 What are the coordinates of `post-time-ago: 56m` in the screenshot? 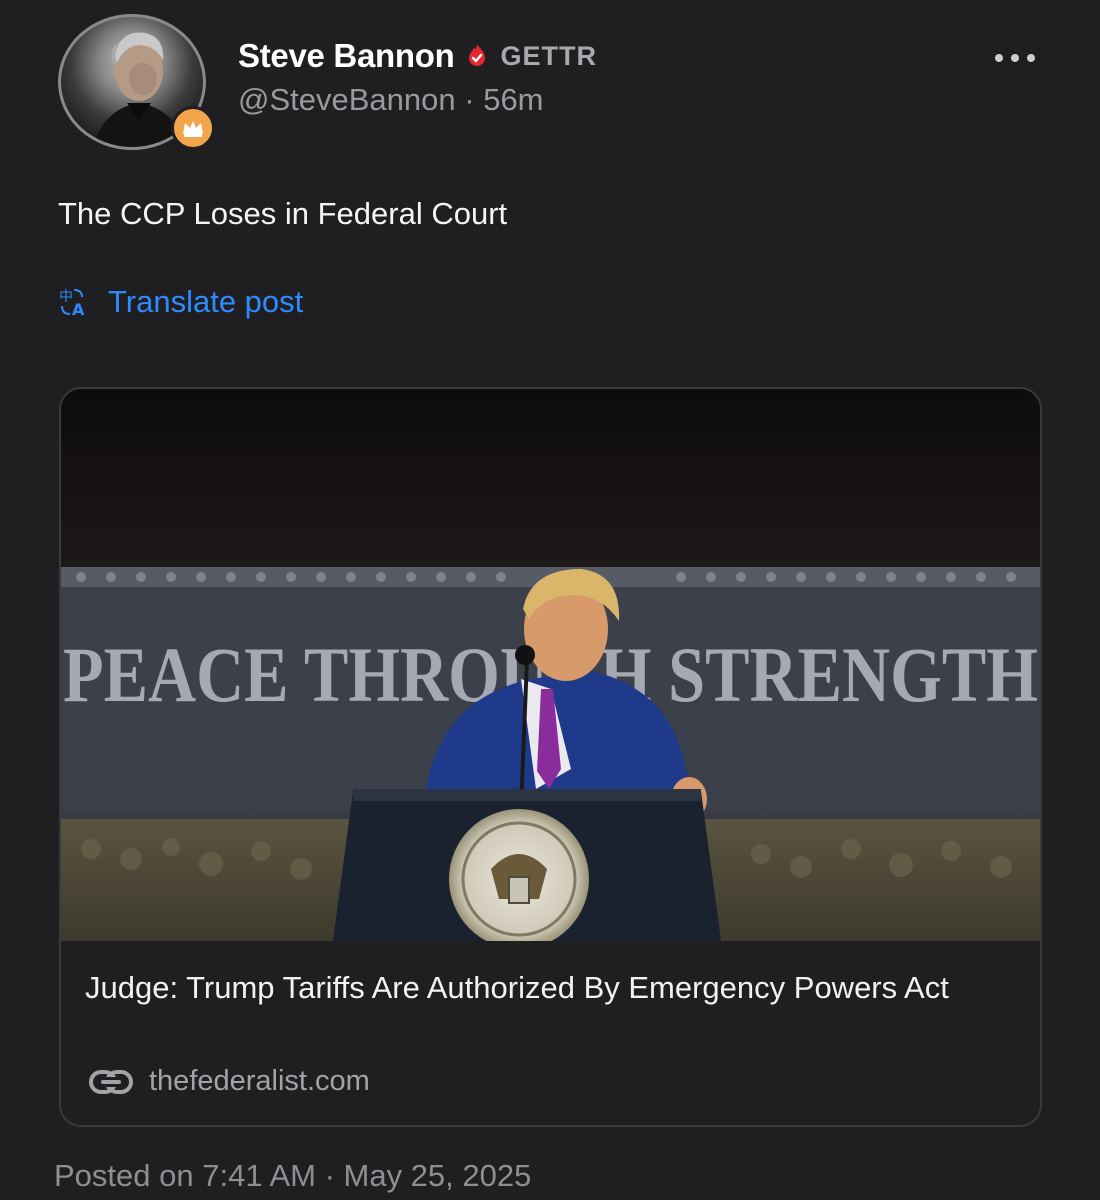 It's located at (513, 99).